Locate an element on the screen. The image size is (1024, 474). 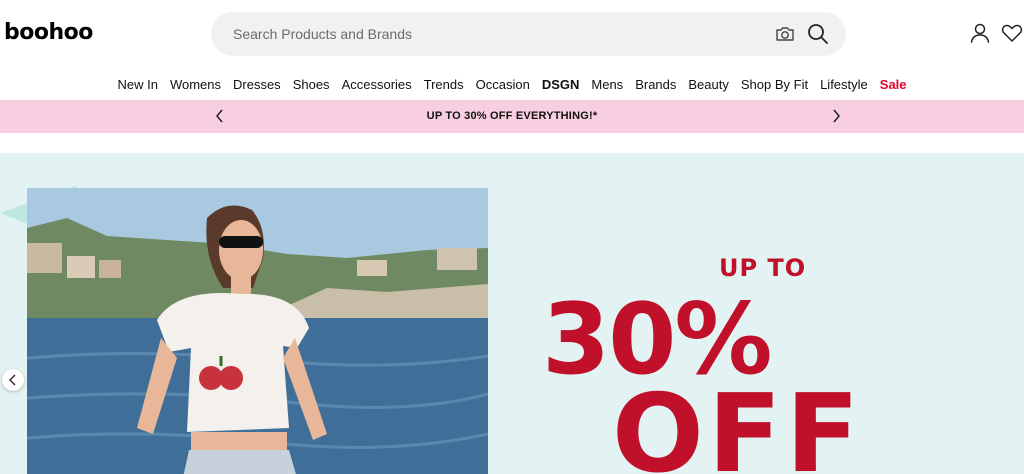
nav-item-dresses: Dresses is located at coordinates (257, 84).